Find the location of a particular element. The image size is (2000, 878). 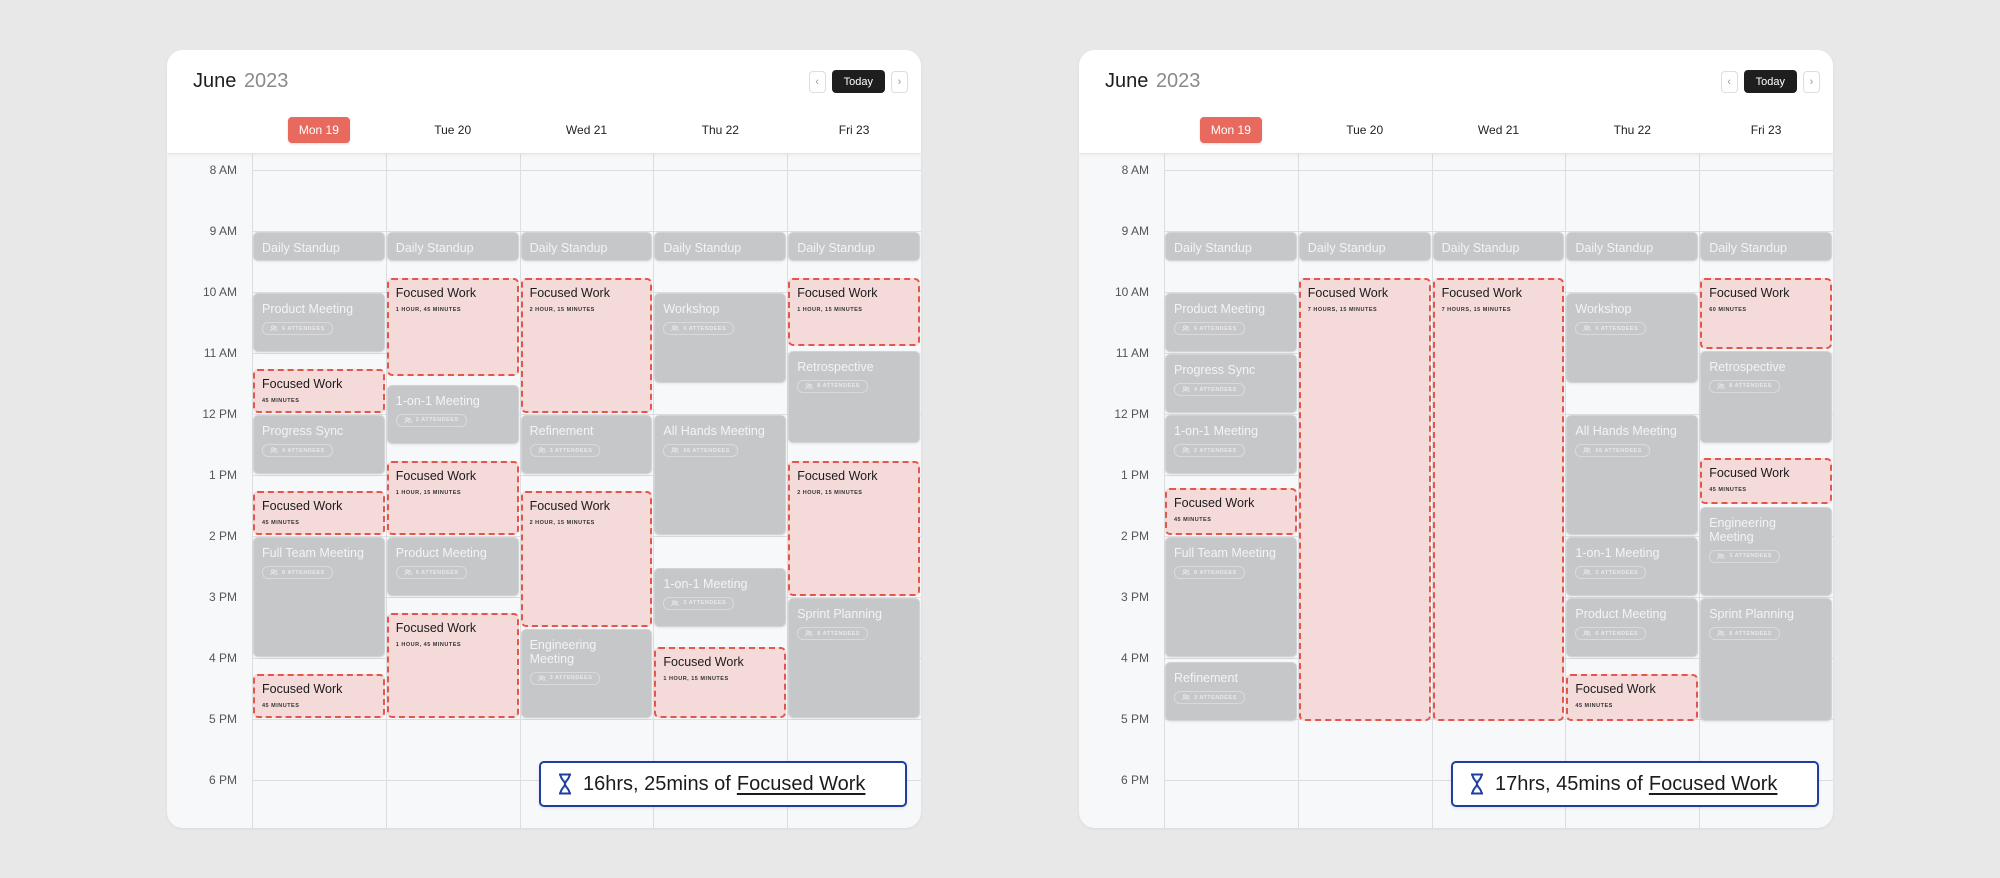

event-duration: 45 Minutes is located at coordinates (281, 523).